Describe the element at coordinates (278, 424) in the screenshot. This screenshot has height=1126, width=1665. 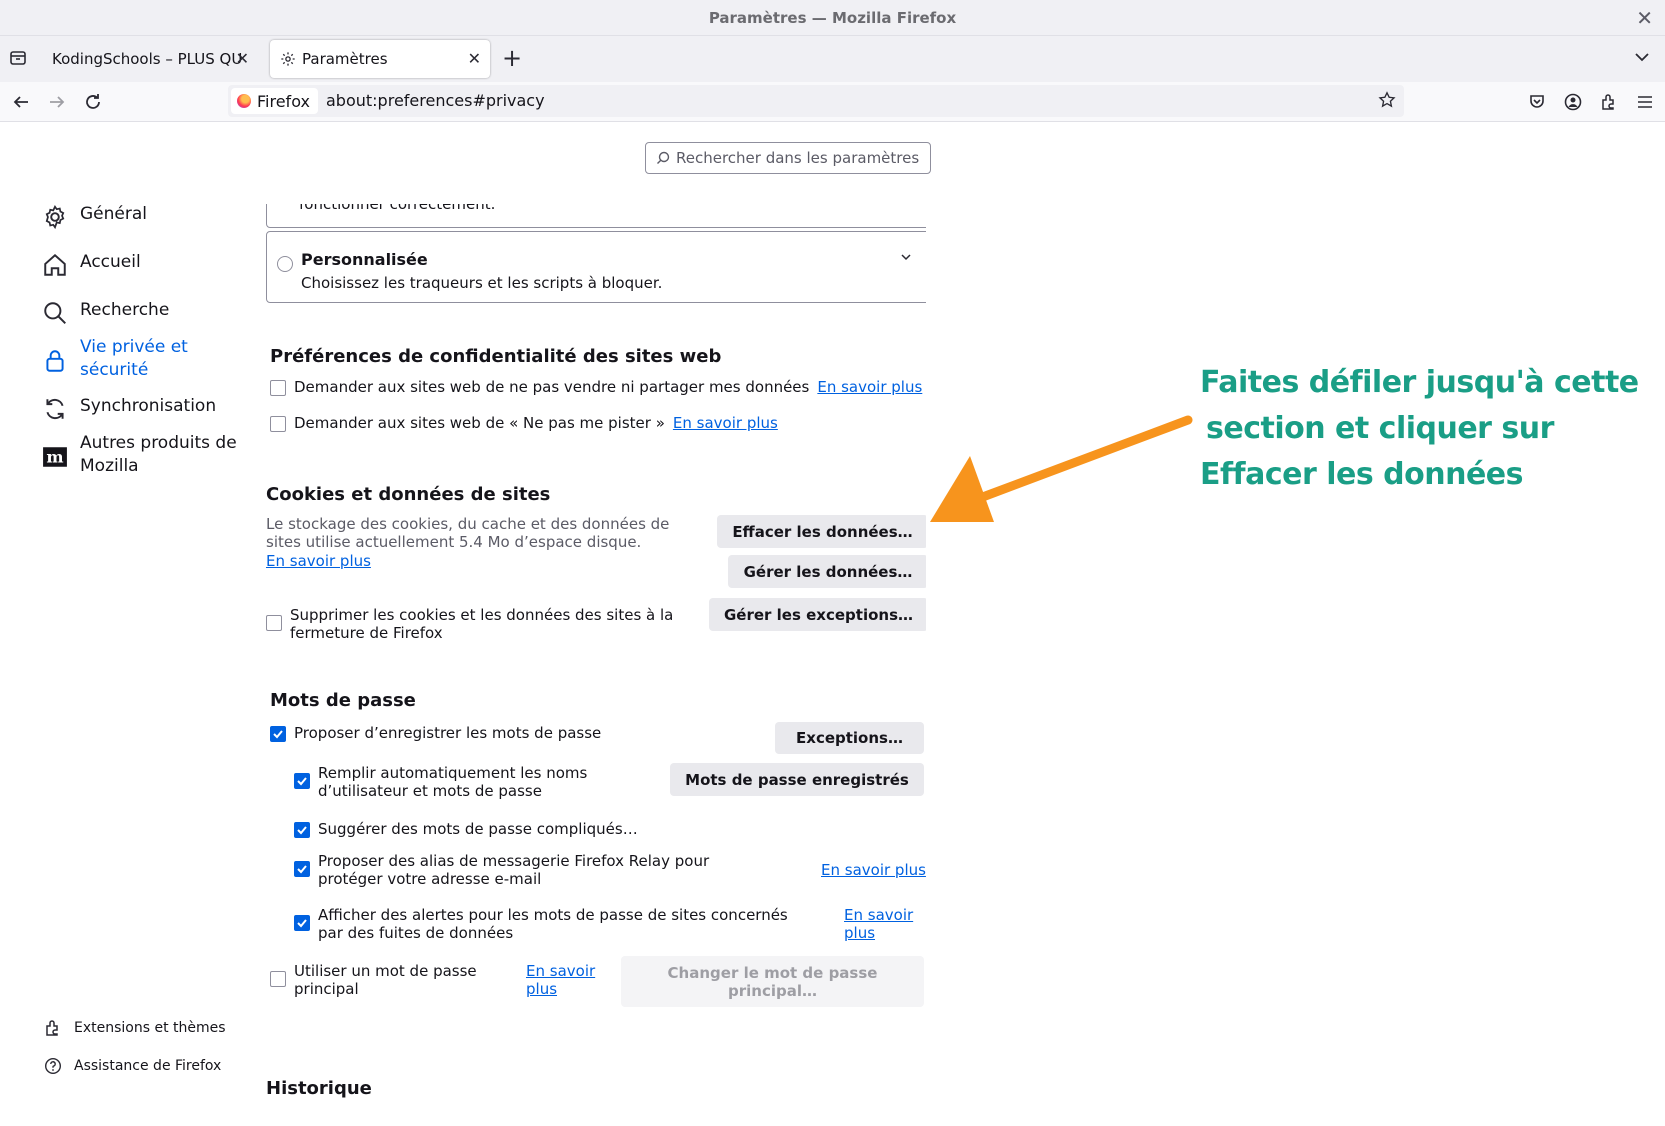
I see `do-not-track-checkbox` at that location.